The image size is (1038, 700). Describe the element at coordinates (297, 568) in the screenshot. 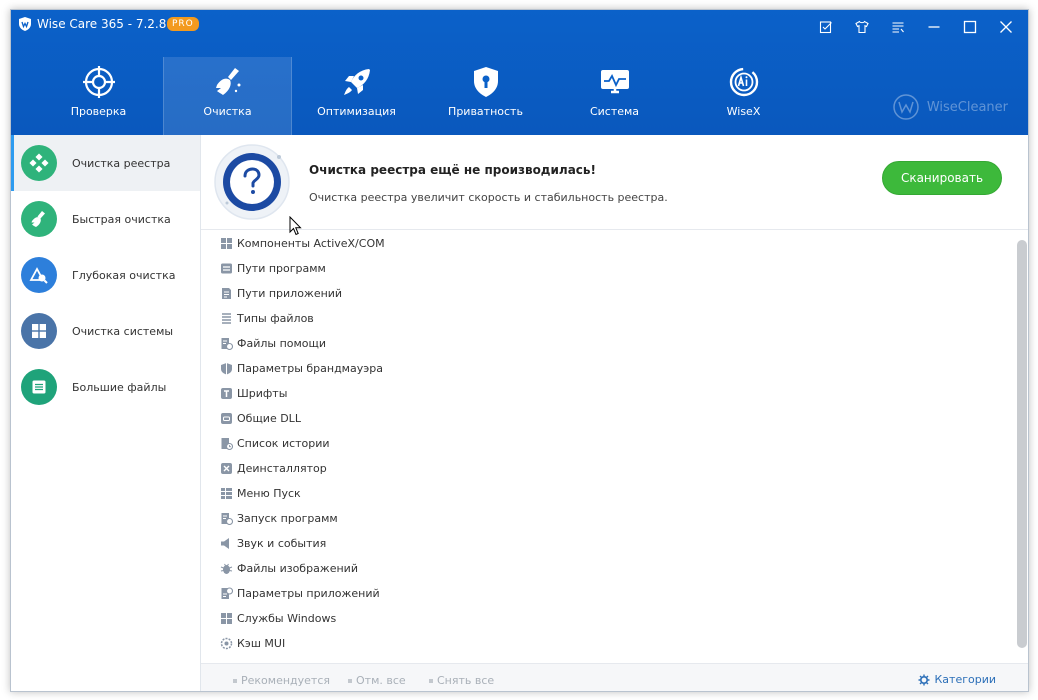

I see `list-item-label: Файлы изображений` at that location.